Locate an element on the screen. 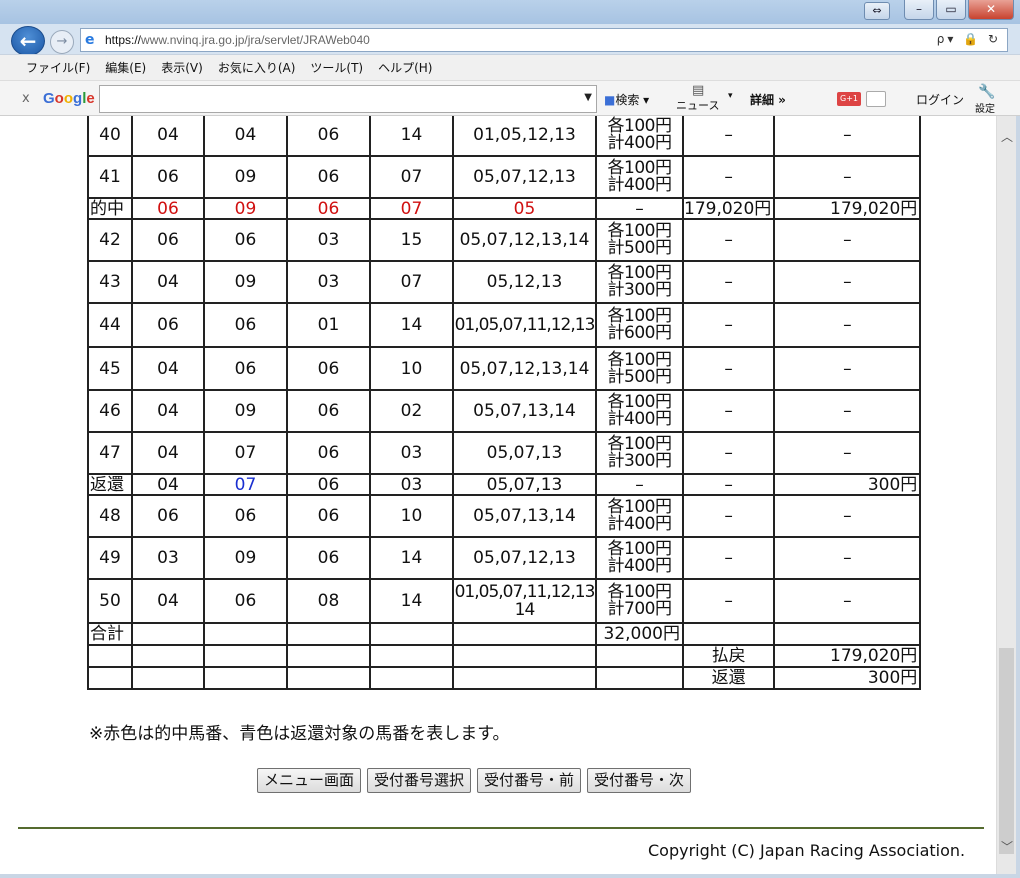 Image resolution: width=1020 pixels, height=878 pixels. chevron-down-icon: ▼ is located at coordinates (588, 97).